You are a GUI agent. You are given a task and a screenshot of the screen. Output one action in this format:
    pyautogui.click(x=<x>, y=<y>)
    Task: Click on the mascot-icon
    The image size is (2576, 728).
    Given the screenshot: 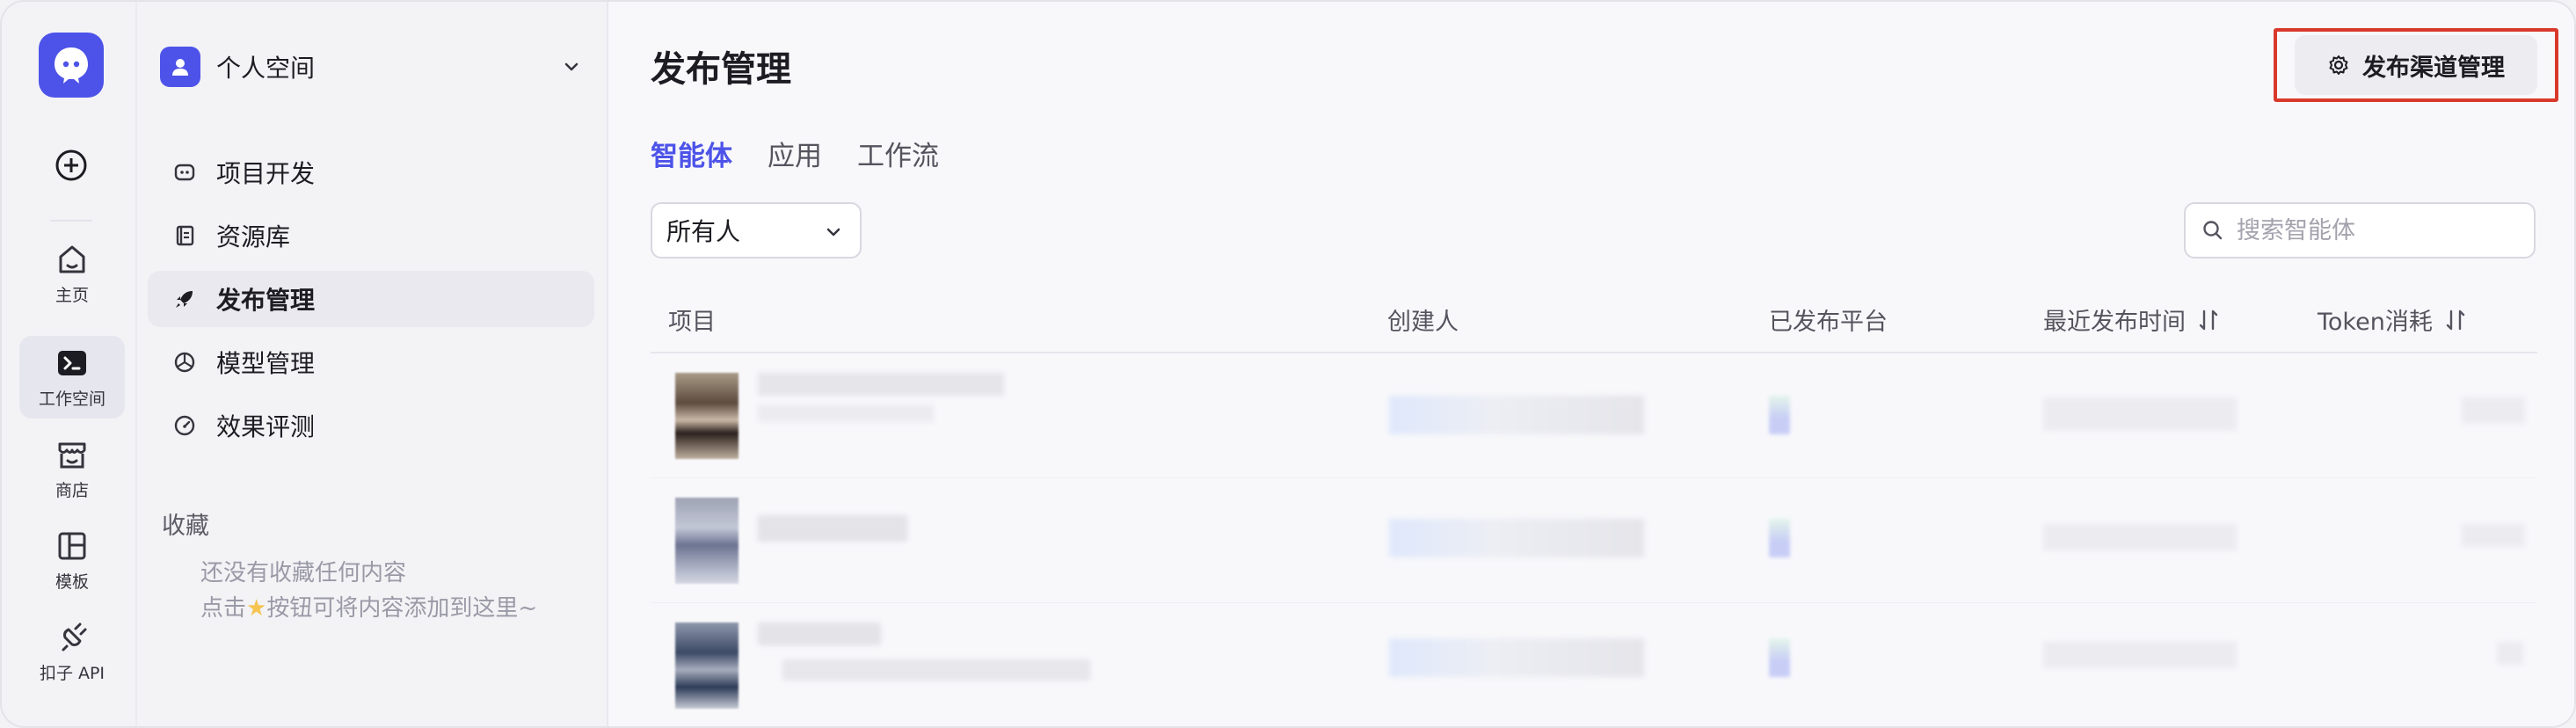 What is the action you would take?
    pyautogui.click(x=71, y=65)
    